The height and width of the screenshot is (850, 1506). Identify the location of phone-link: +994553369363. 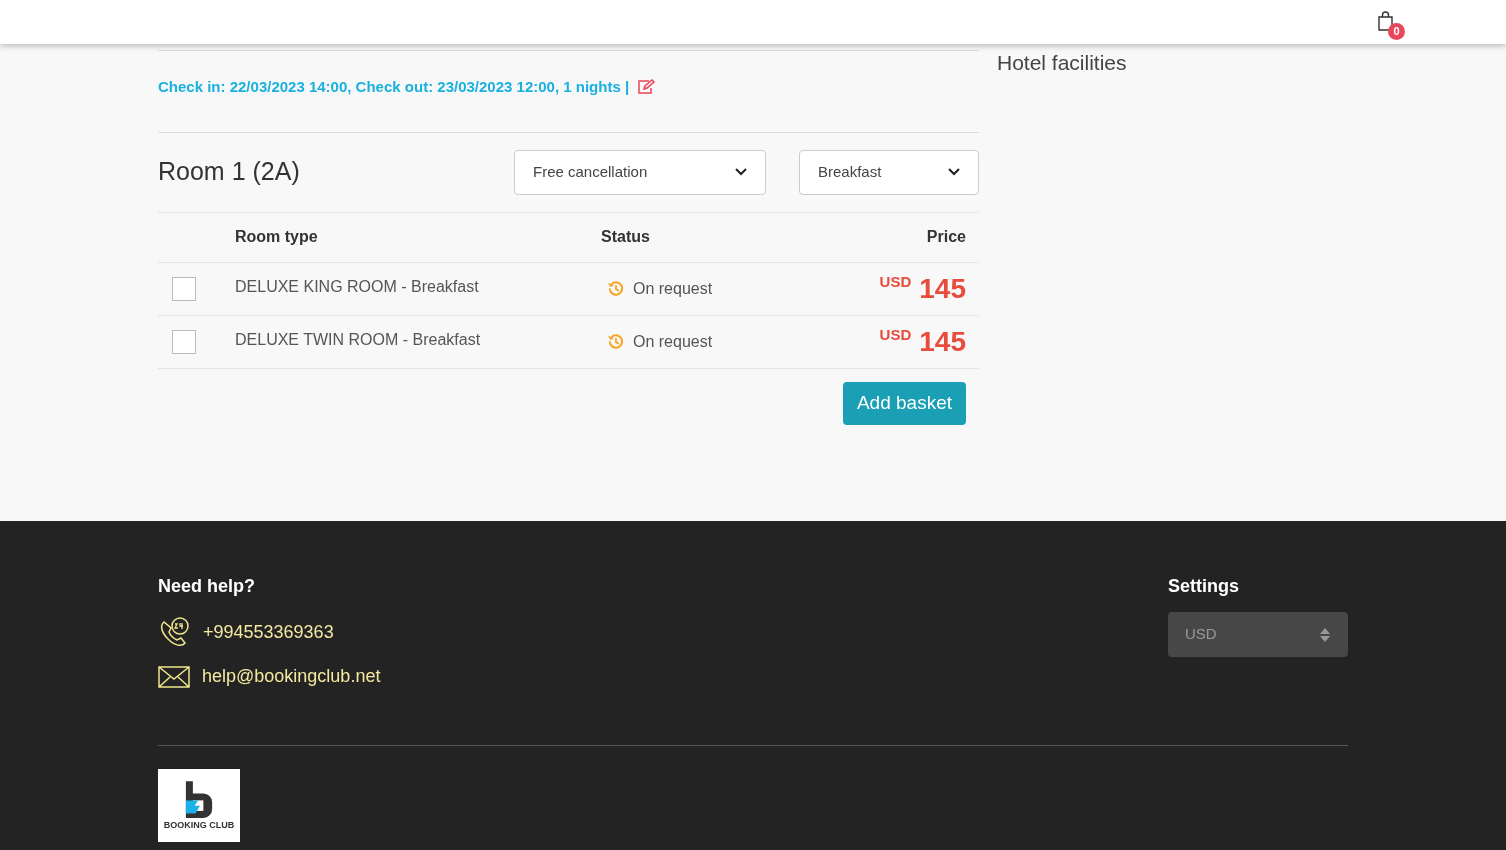
(268, 632).